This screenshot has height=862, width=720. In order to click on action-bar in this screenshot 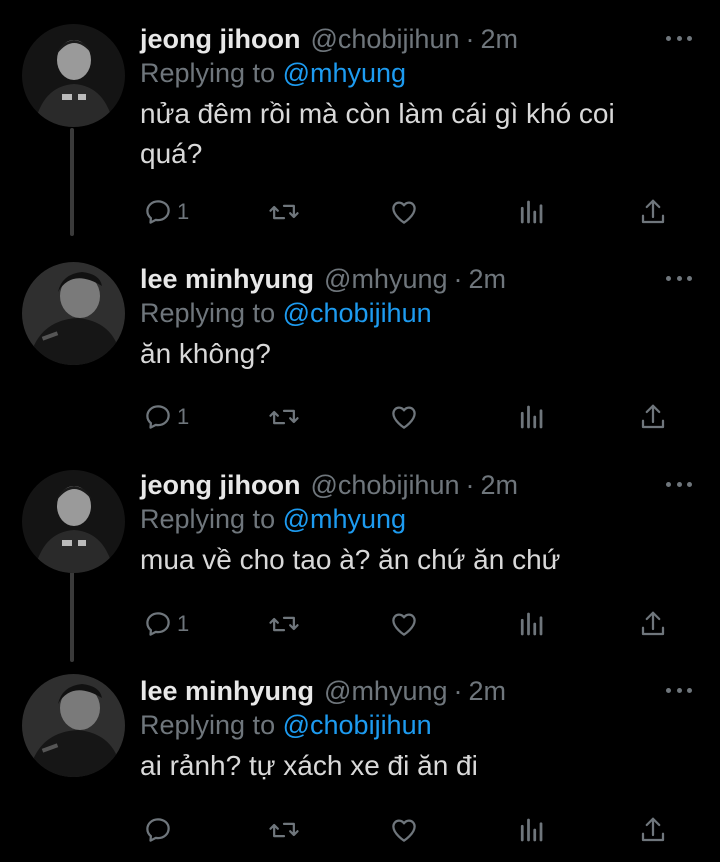, I will do `click(360, 830)`.